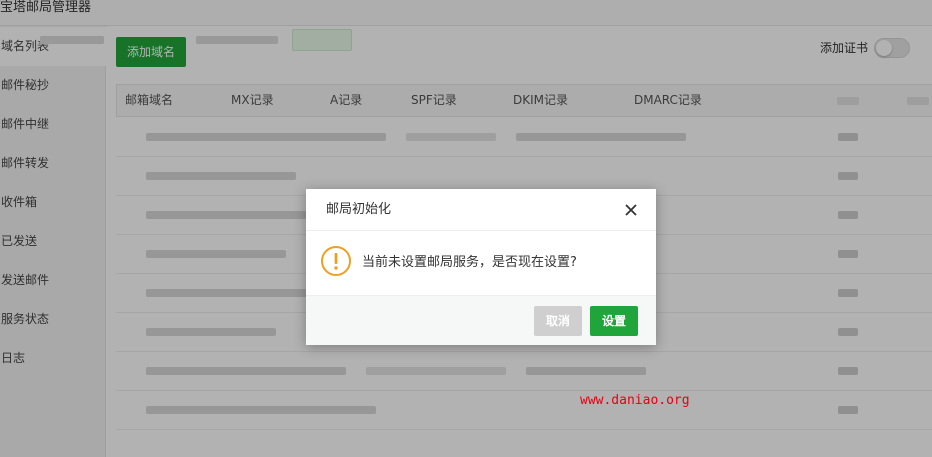 This screenshot has height=457, width=932. Describe the element at coordinates (631, 210) in the screenshot. I see `close-icon` at that location.